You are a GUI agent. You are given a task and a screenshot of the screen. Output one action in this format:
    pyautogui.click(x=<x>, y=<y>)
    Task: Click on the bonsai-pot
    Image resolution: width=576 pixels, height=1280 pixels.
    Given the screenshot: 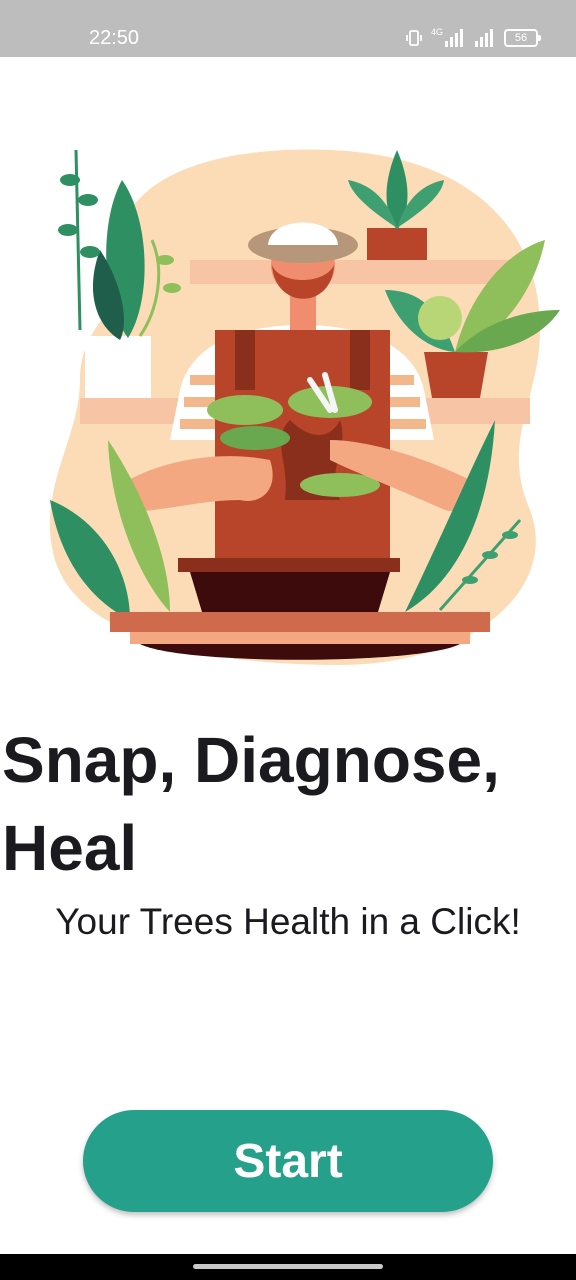 What is the action you would take?
    pyautogui.click(x=290, y=592)
    